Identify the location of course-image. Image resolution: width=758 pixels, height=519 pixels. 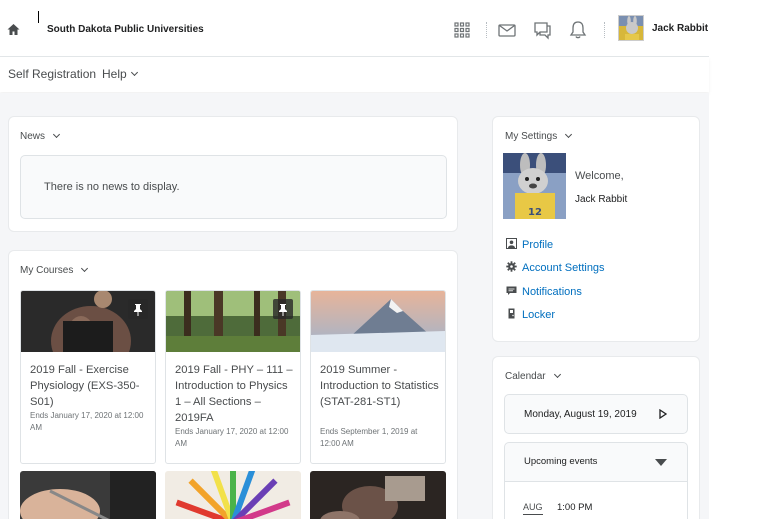
(378, 321).